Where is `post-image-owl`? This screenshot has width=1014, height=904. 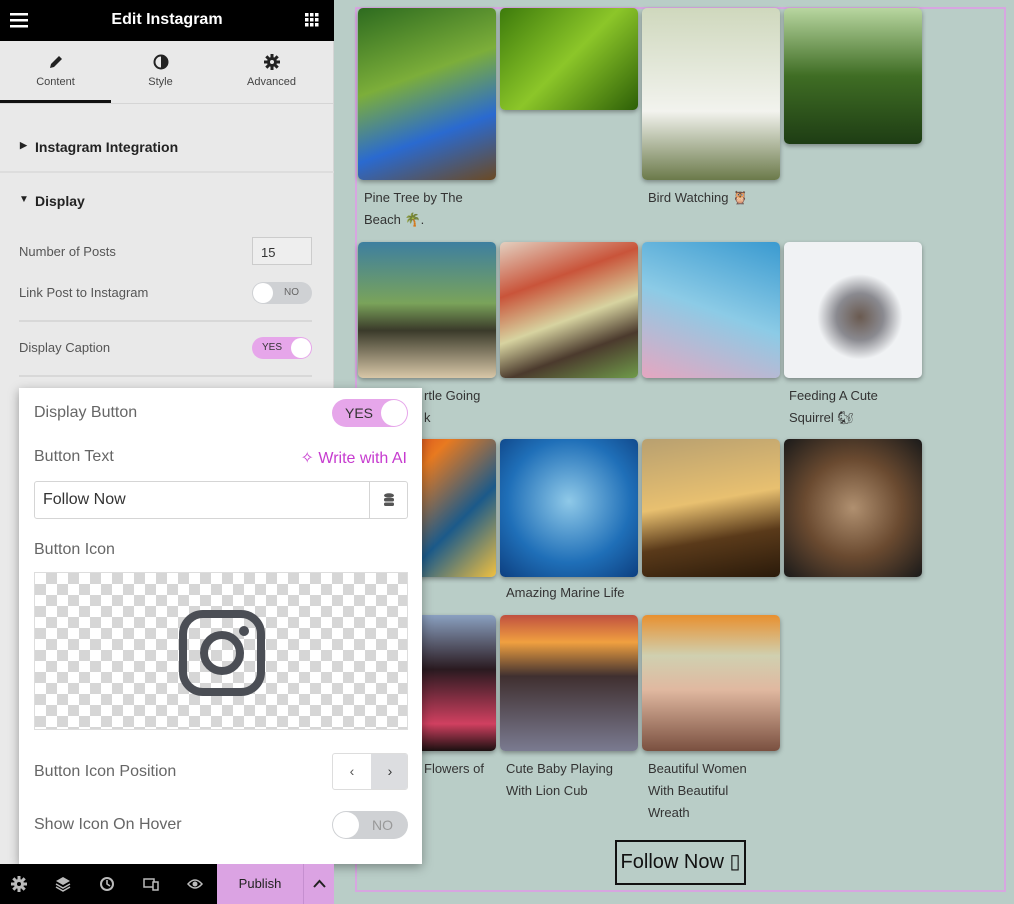
post-image-owl is located at coordinates (711, 94).